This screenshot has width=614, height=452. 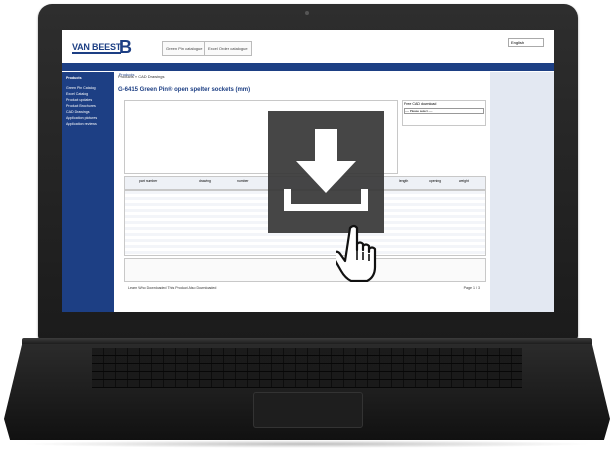 I want to click on col-part-number: part number, so click(x=148, y=181).